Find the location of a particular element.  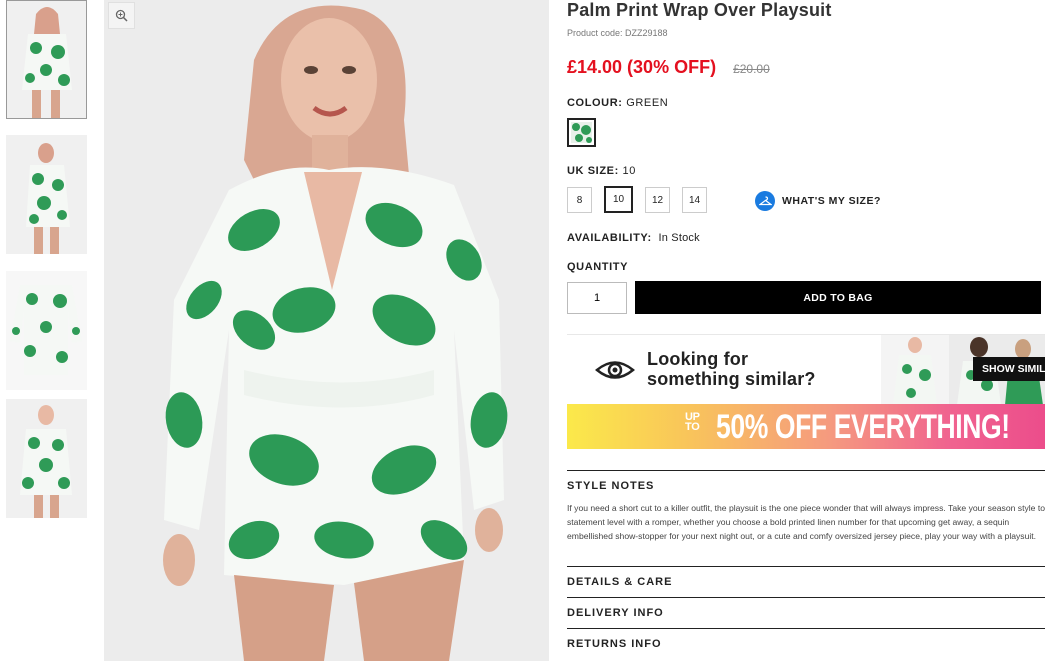

promo-upto-line2: TO is located at coordinates (692, 427).